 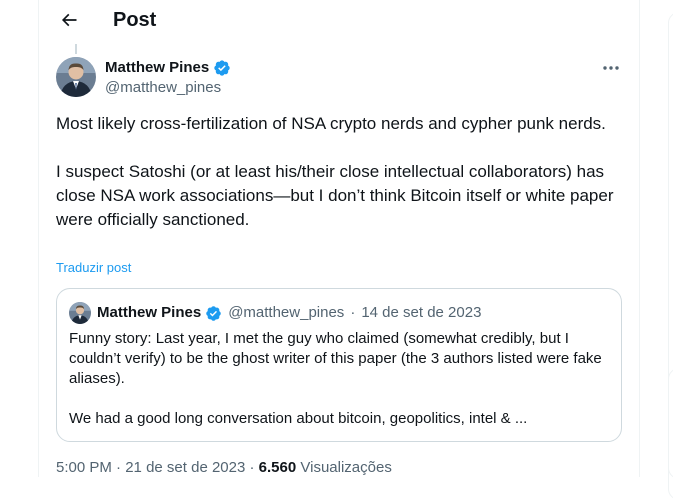 What do you see at coordinates (339, 20) in the screenshot?
I see `post-header: Post` at bounding box center [339, 20].